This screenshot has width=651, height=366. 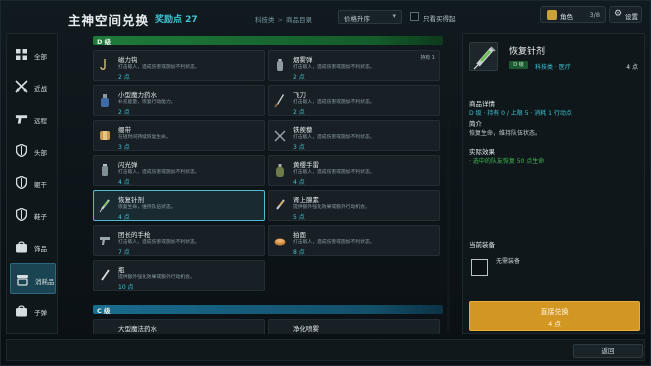 I want to click on effect-heading: 实际效果, so click(x=482, y=152).